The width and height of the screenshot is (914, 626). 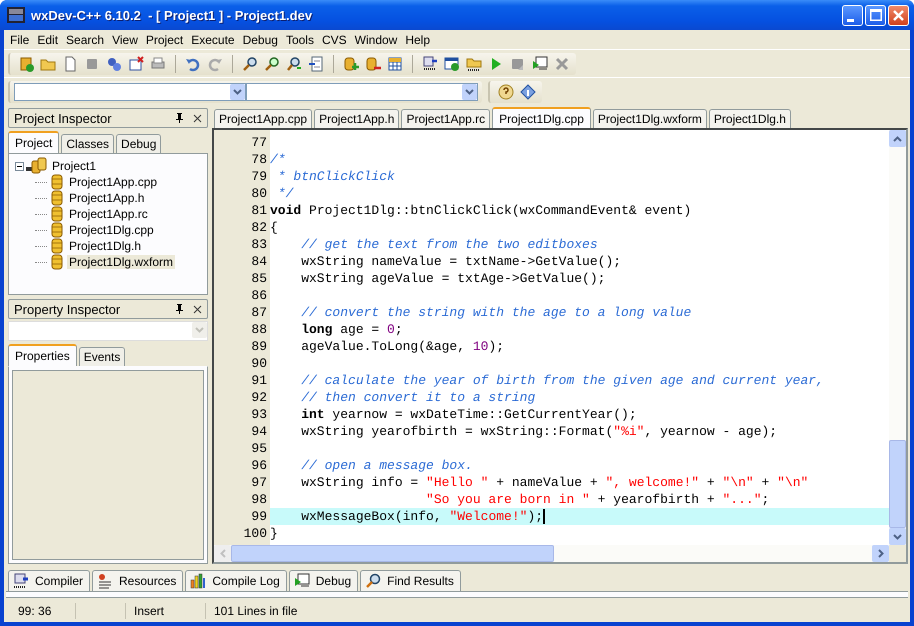 I want to click on tab: Find Results, so click(x=410, y=580).